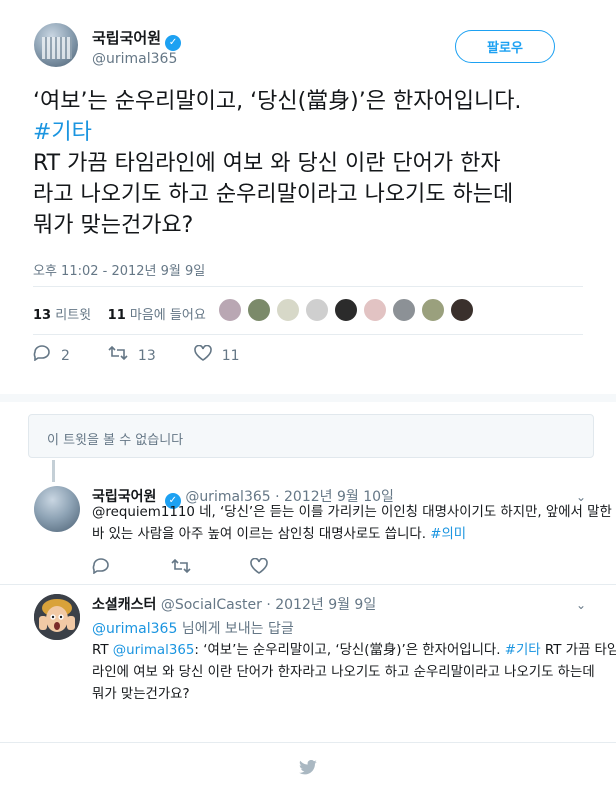 The height and width of the screenshot is (794, 616). I want to click on reply-to-label: 님에게 보내는 답글, so click(237, 629).